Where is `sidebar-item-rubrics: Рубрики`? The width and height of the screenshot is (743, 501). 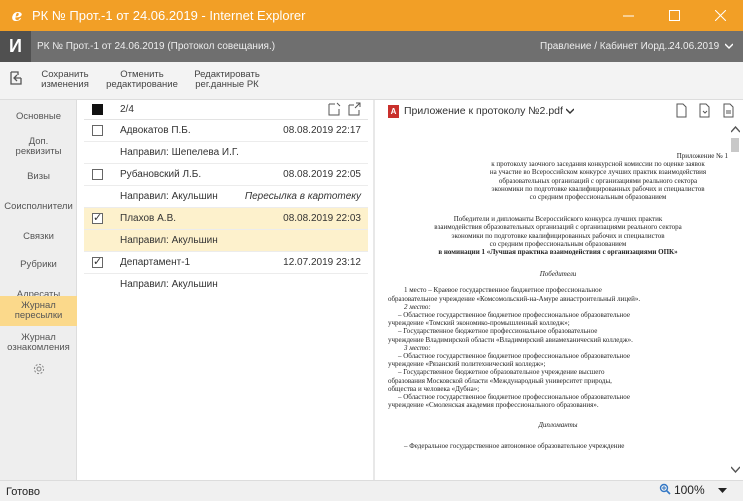
sidebar-item-rubrics: Рубрики is located at coordinates (38, 265).